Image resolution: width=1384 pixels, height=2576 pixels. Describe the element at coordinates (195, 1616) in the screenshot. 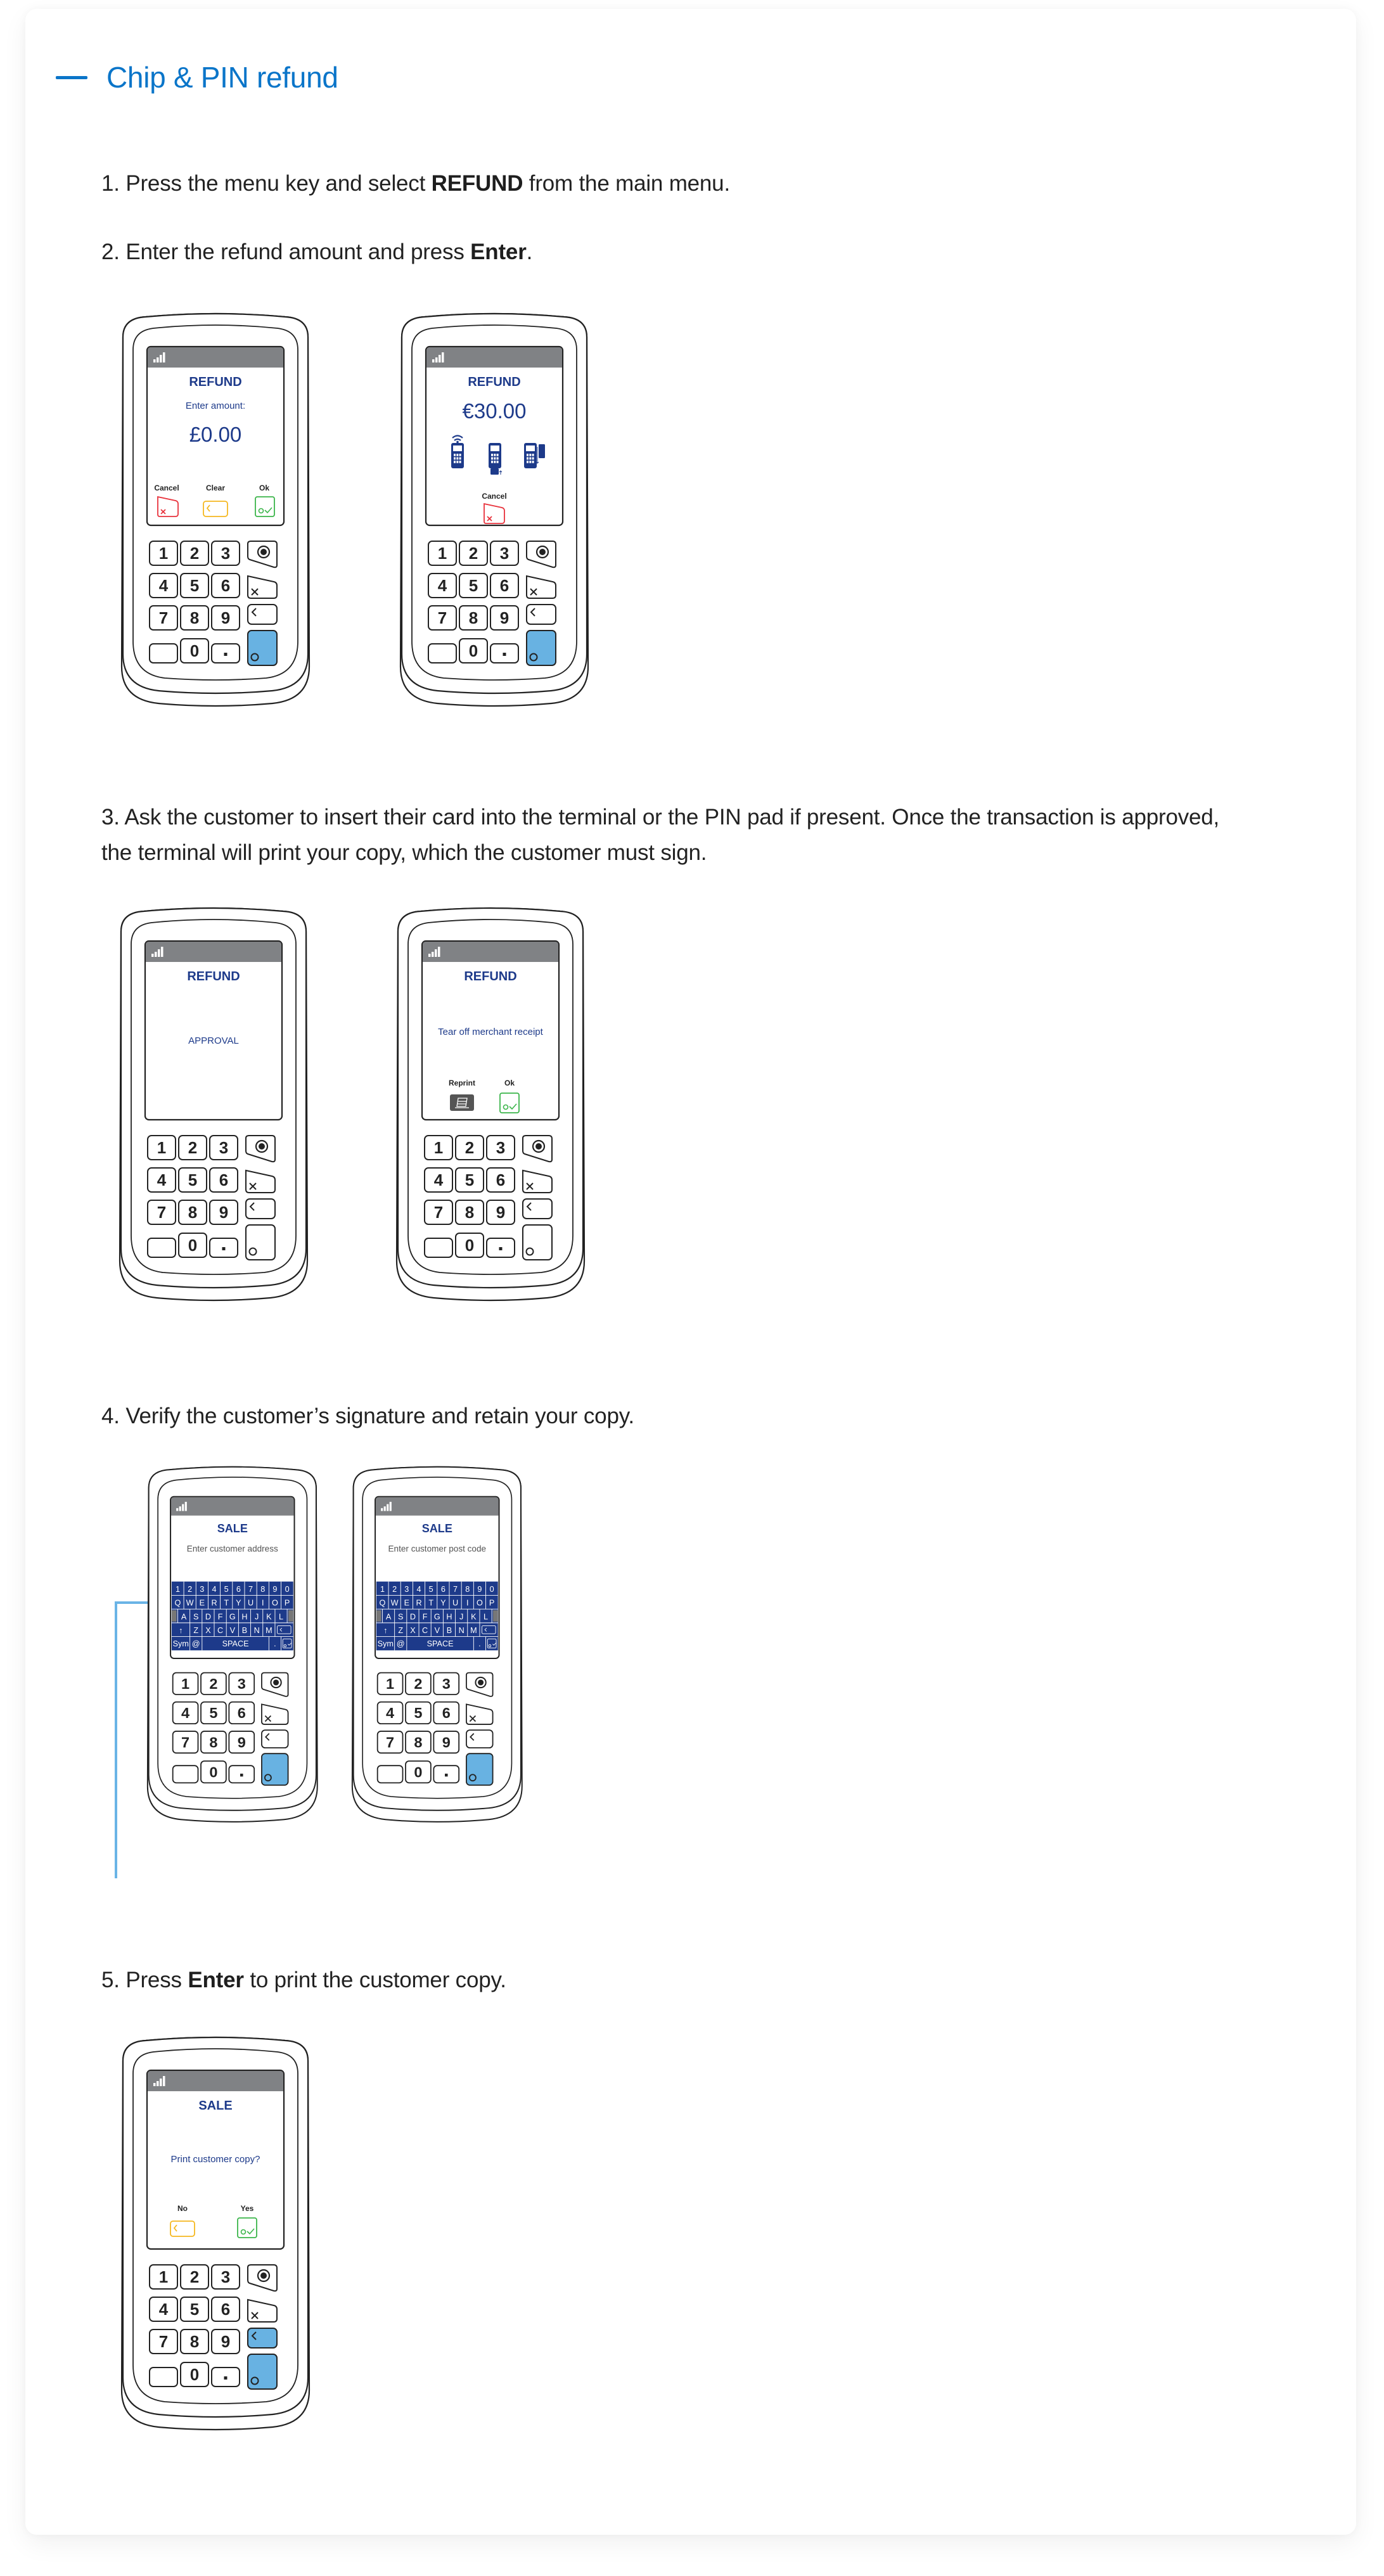

I see `keyboard-key: S` at that location.